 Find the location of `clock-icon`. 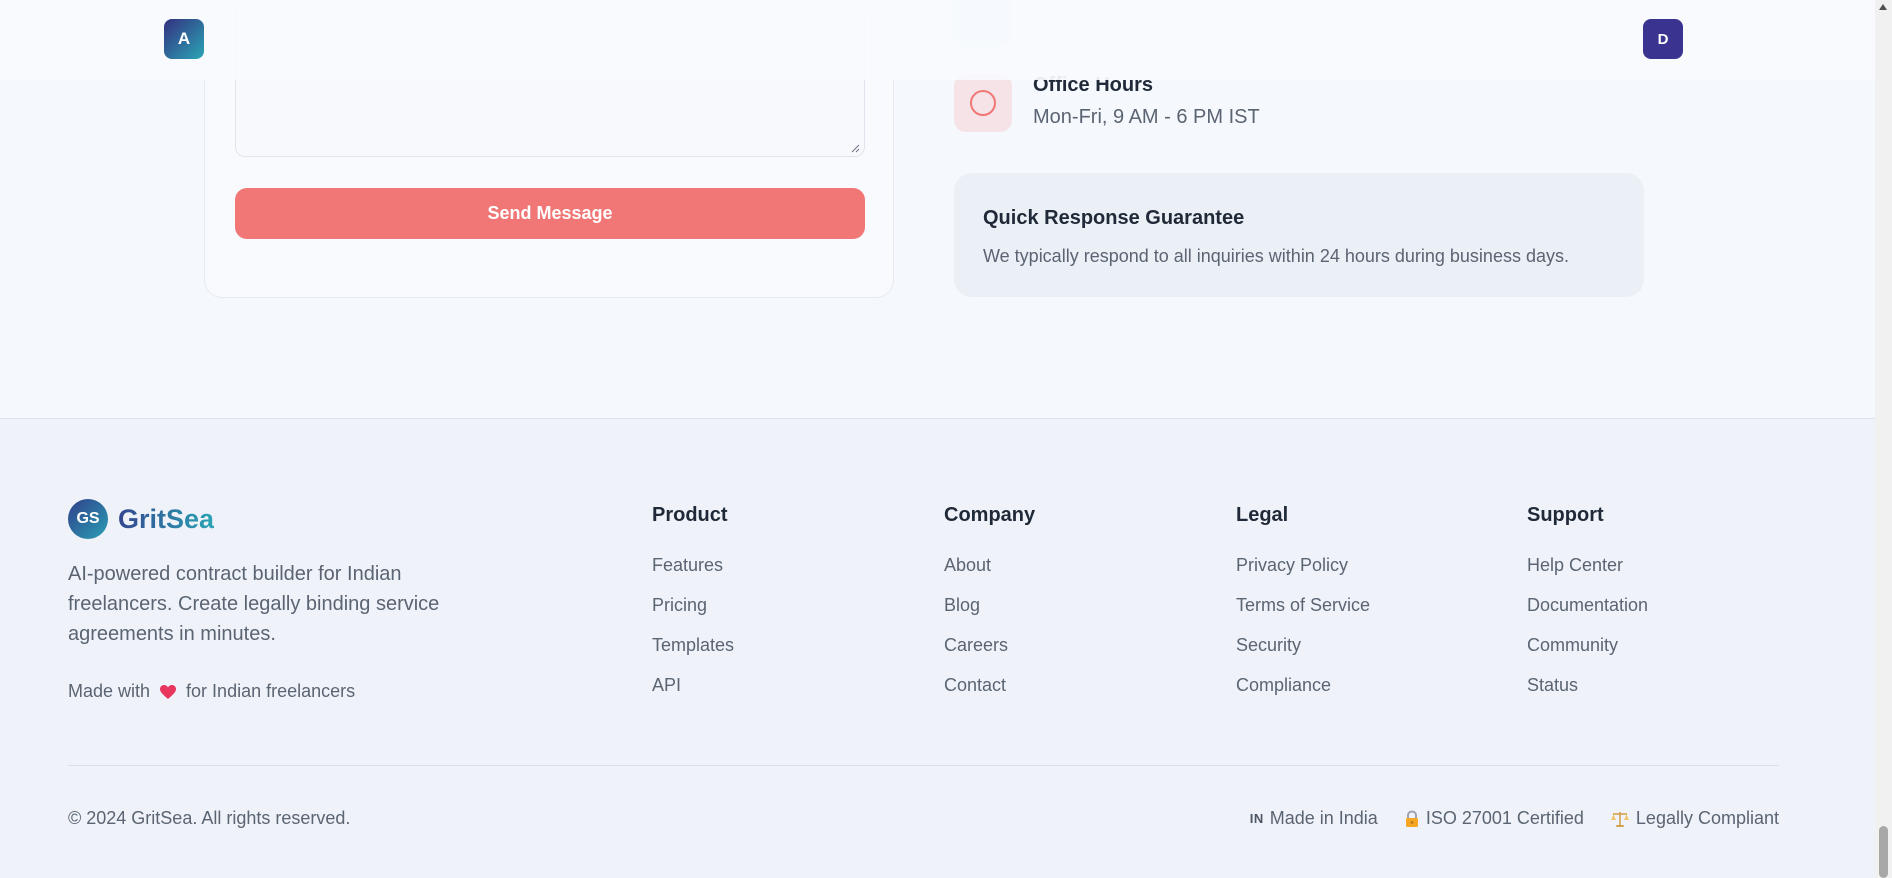

clock-icon is located at coordinates (983, 103).